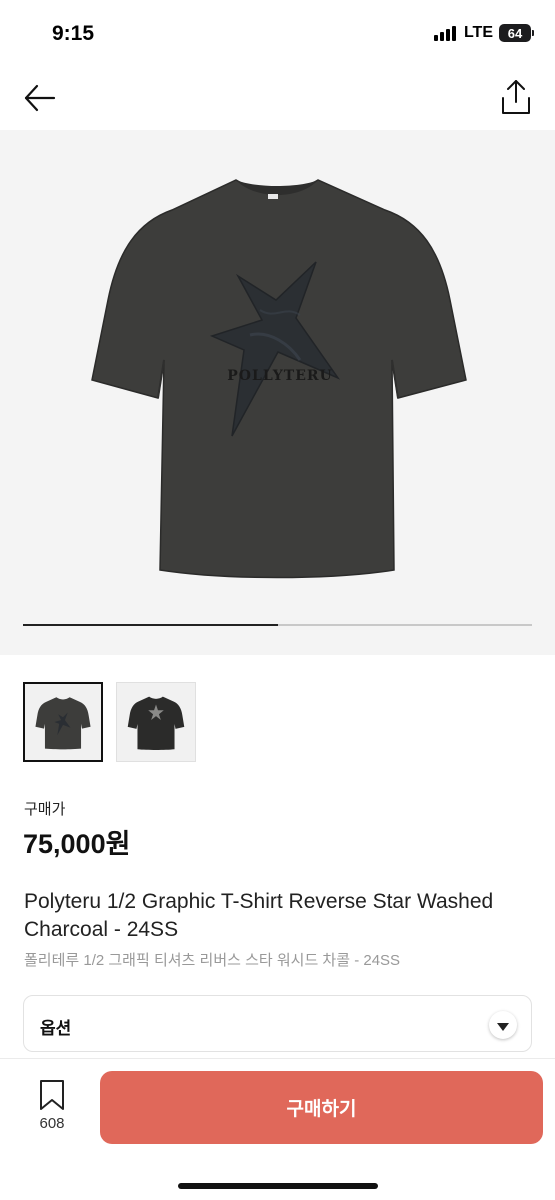  What do you see at coordinates (277, 33) in the screenshot?
I see `status-bar: 9:15 LTE 64` at bounding box center [277, 33].